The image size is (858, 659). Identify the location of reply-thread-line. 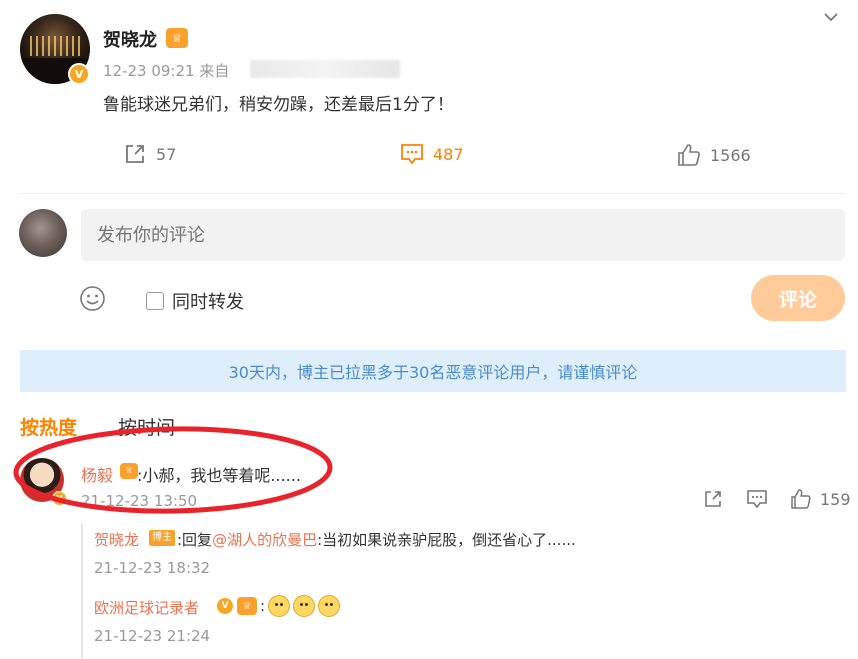
(82, 591).